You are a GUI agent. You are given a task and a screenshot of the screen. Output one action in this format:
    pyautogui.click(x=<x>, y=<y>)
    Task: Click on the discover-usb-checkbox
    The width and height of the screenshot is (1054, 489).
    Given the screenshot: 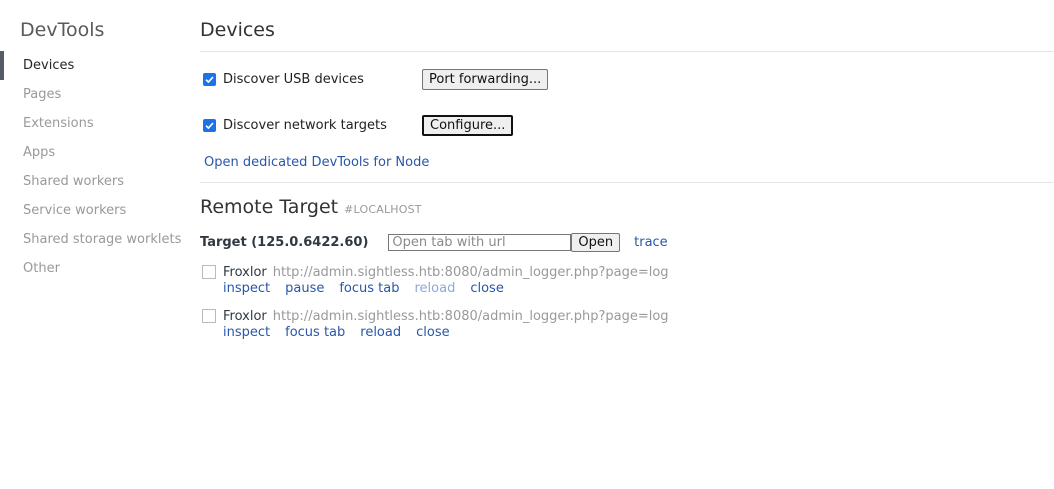 What is the action you would take?
    pyautogui.click(x=209, y=79)
    